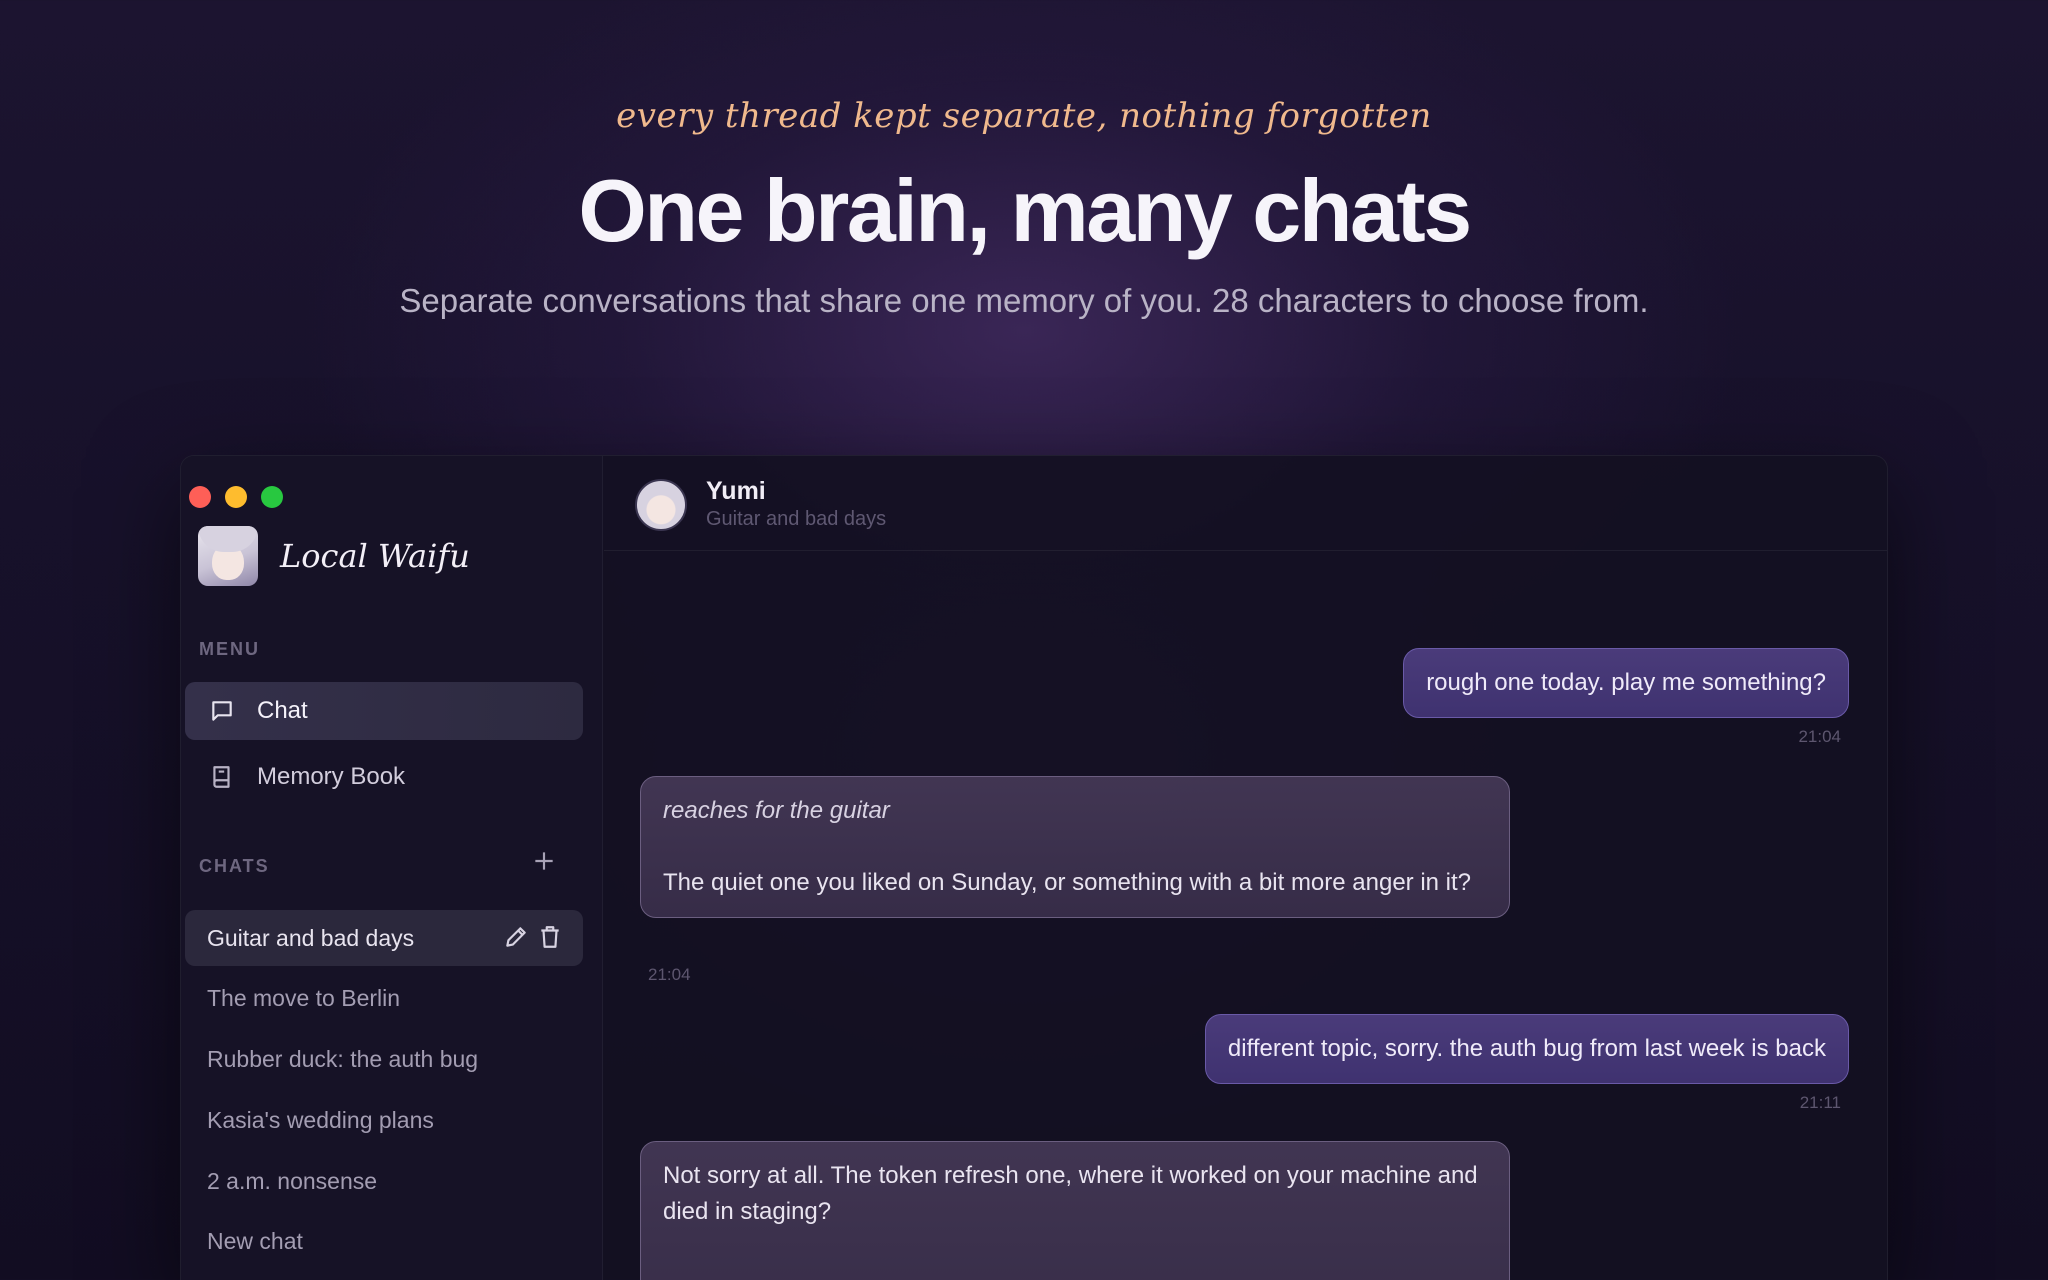 The width and height of the screenshot is (2048, 1280). I want to click on character-avatar, so click(661, 505).